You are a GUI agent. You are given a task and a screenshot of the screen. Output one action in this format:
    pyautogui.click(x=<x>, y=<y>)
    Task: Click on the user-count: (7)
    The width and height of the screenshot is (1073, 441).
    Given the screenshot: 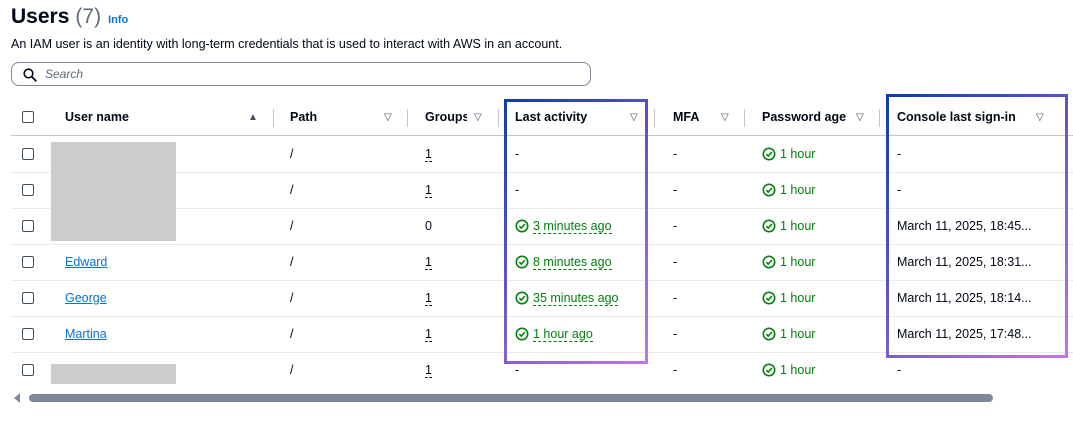 What is the action you would take?
    pyautogui.click(x=88, y=16)
    